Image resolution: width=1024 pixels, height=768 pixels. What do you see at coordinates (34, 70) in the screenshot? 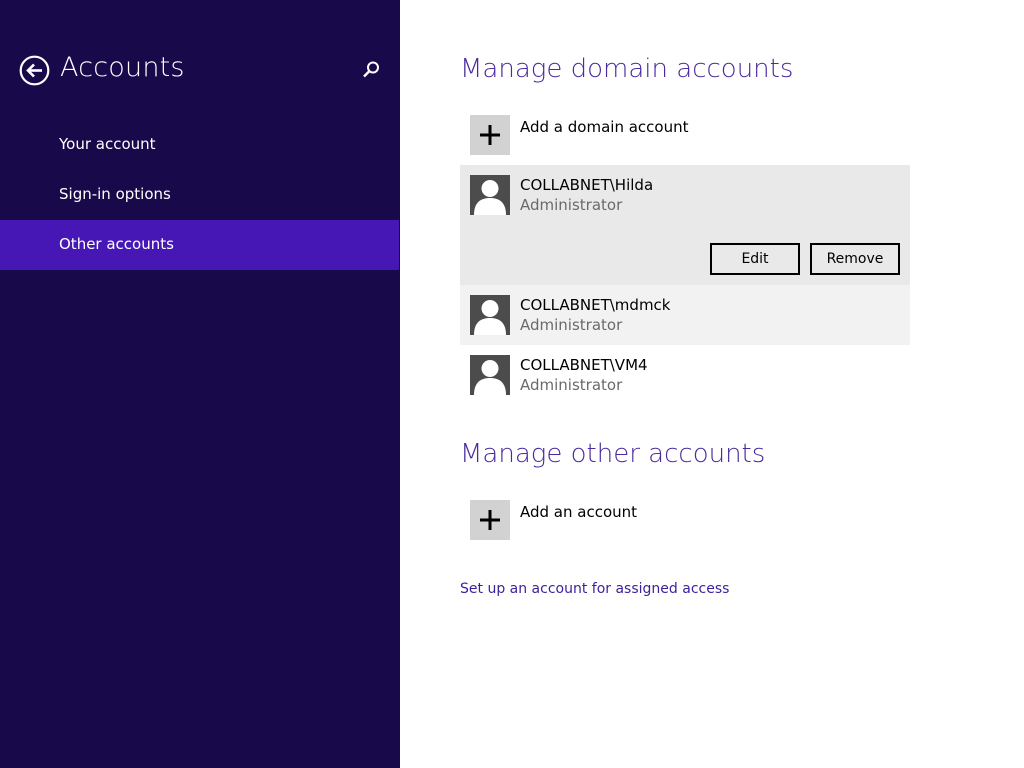
I see `back-arrow-icon` at bounding box center [34, 70].